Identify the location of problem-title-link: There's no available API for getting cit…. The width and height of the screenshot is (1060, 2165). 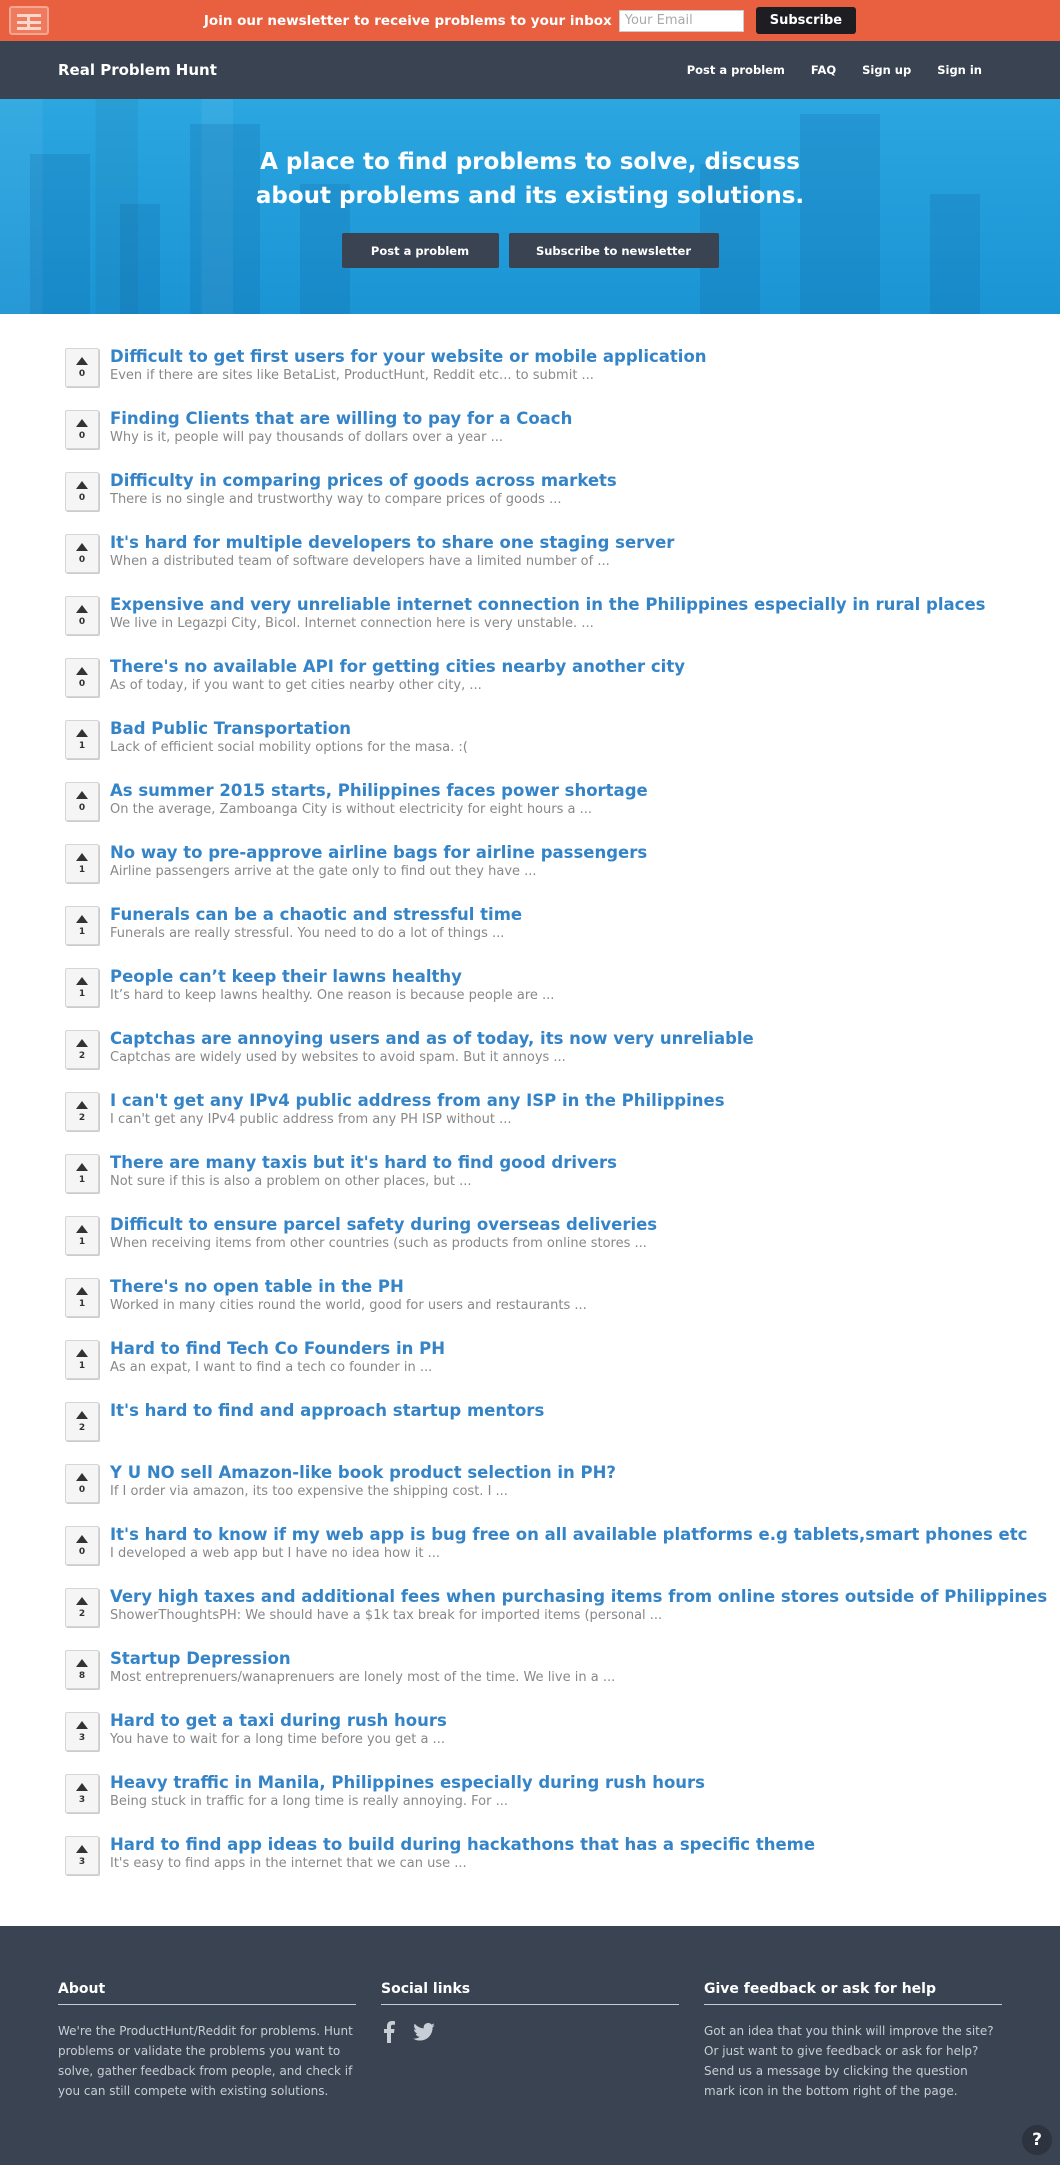
(397, 666).